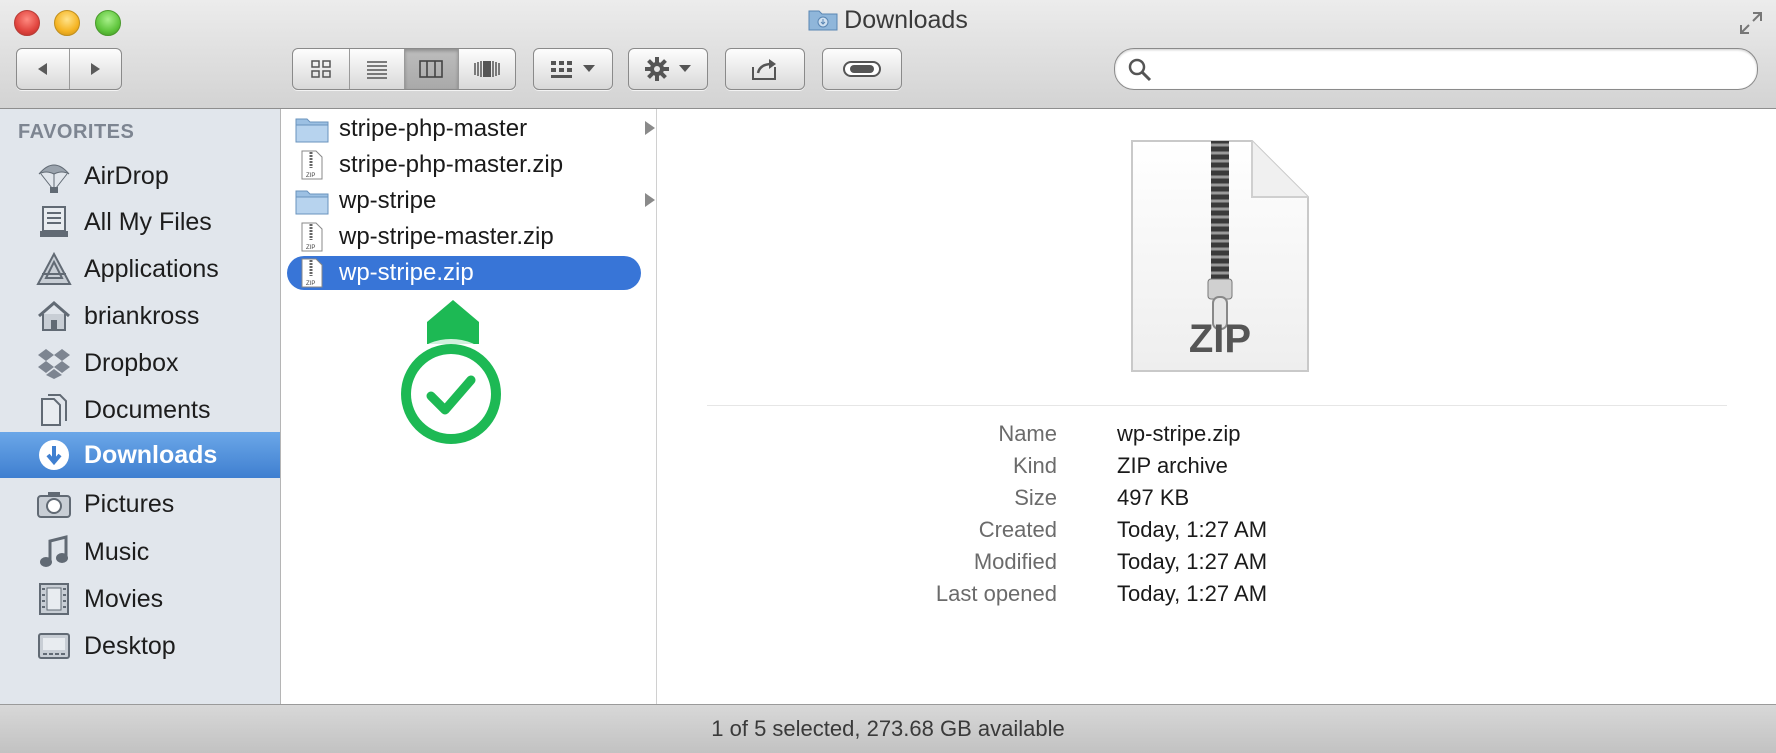 The width and height of the screenshot is (1776, 753). I want to click on fullscreen-icon, so click(1751, 23).